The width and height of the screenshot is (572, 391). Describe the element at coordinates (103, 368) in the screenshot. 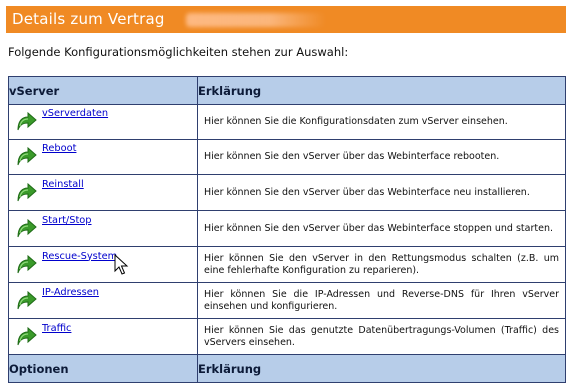

I see `header-optionen: Optionen` at that location.